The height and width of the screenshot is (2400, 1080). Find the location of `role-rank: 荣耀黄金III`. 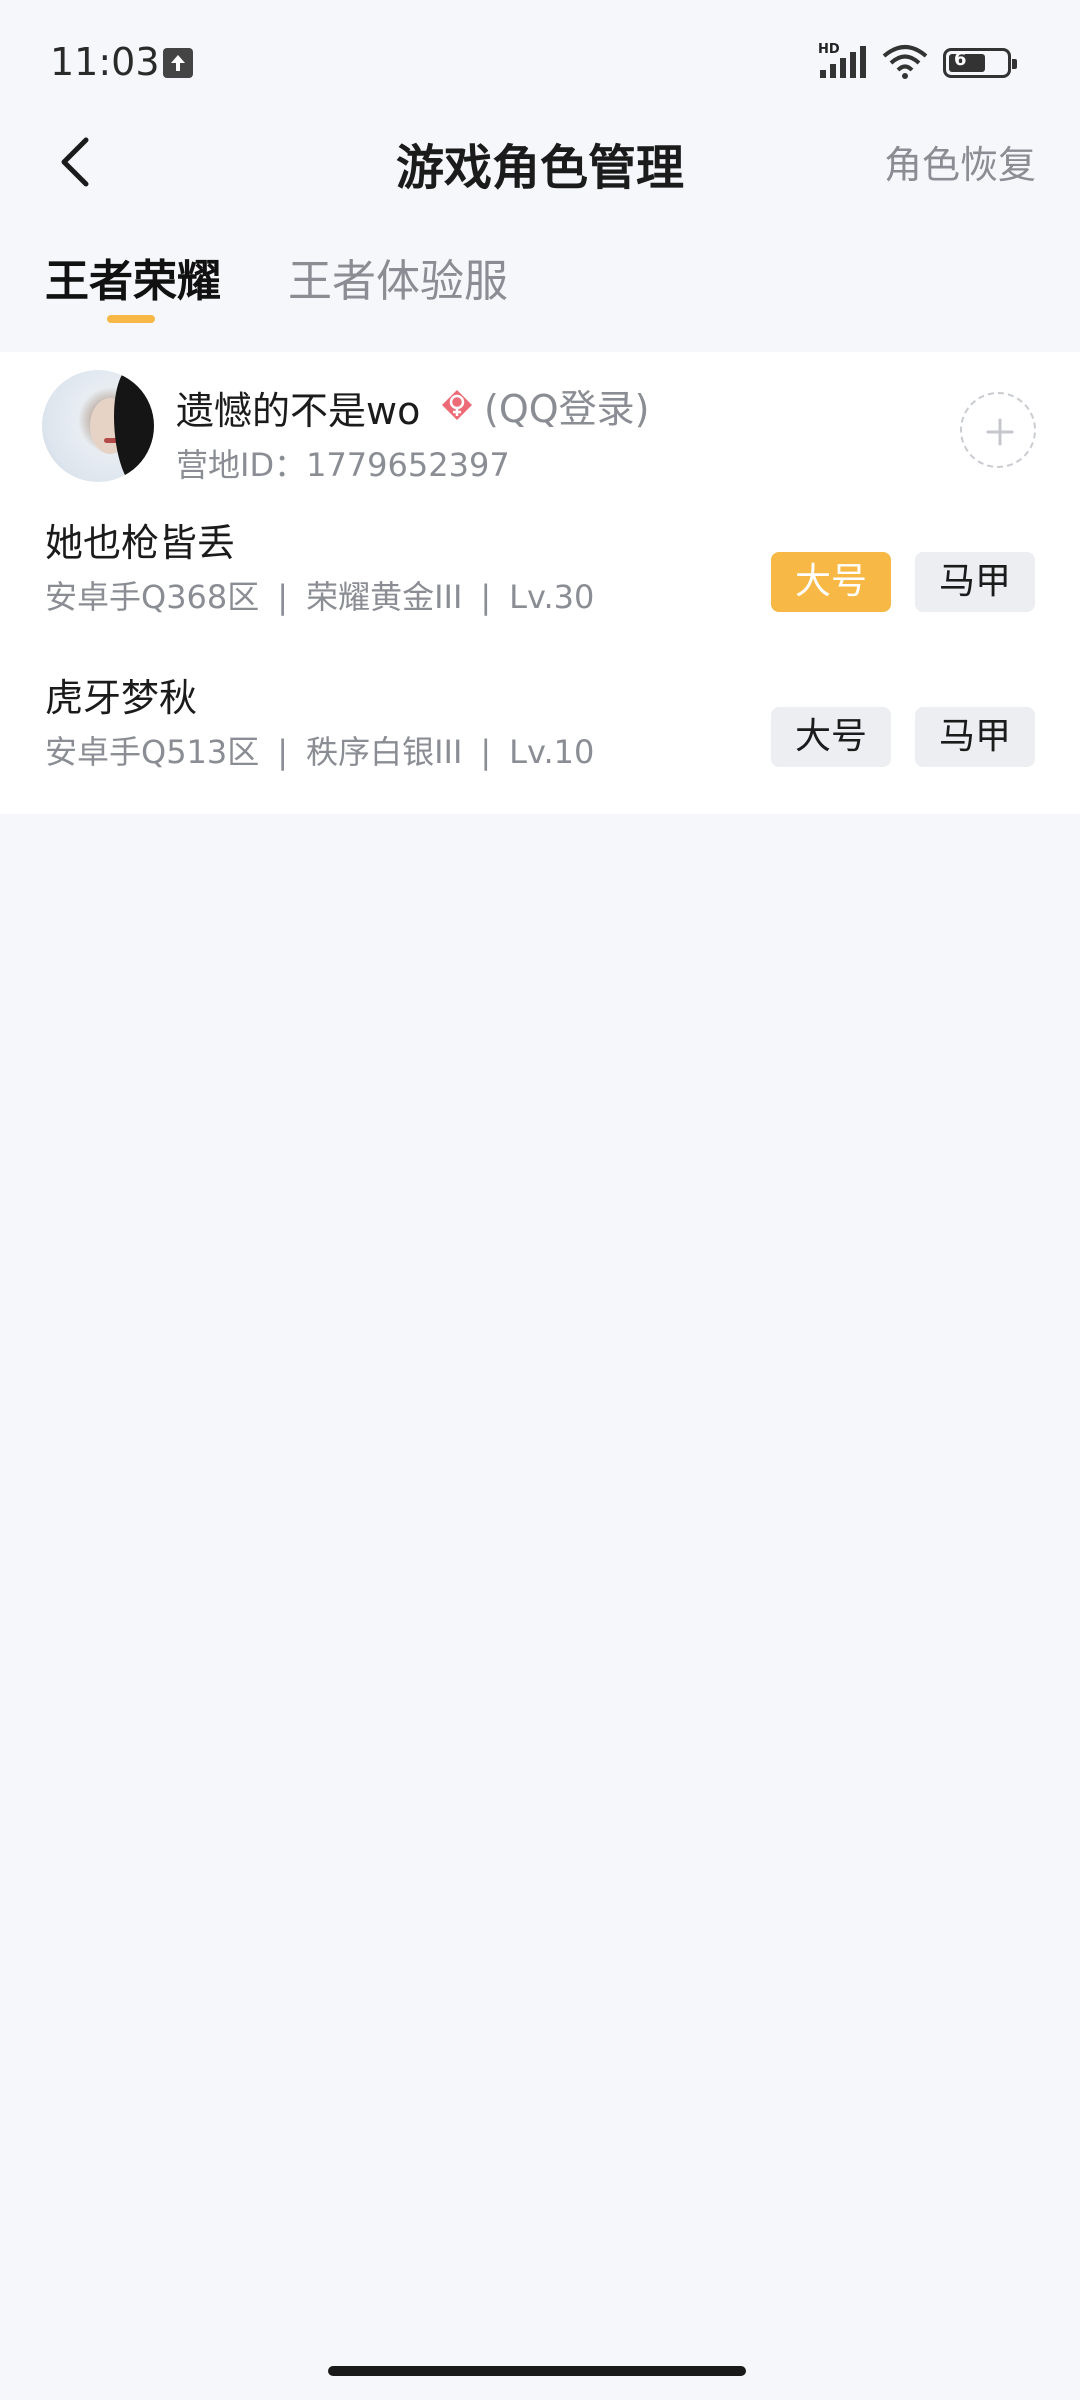

role-rank: 荣耀黄金III is located at coordinates (384, 597).